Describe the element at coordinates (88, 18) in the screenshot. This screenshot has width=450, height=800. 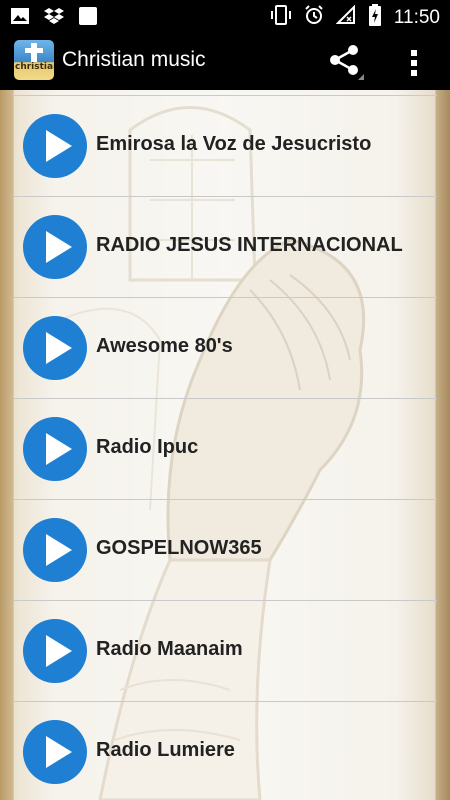
I see `blank-square-icon` at that location.